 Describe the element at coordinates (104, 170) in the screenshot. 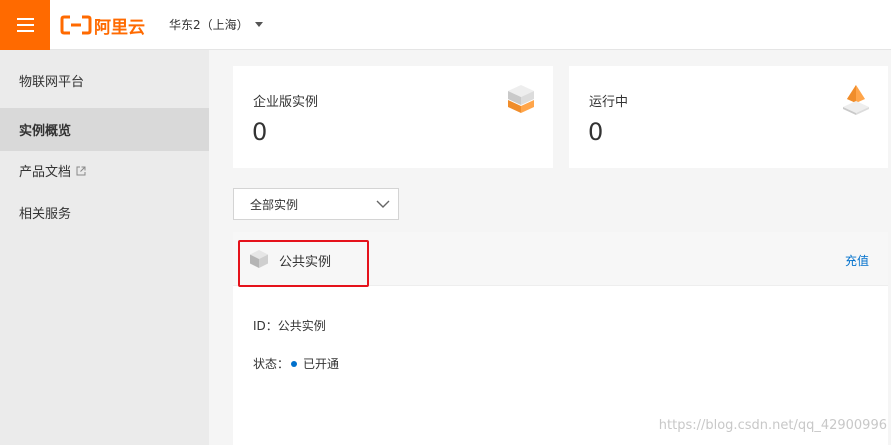

I see `sidebar-item-product-docs: 产品文档` at that location.